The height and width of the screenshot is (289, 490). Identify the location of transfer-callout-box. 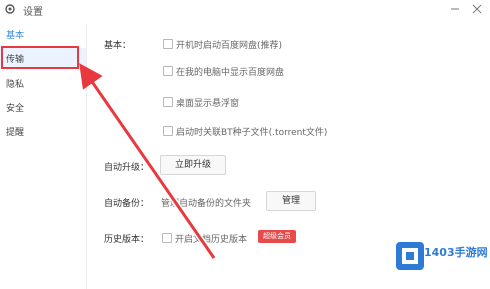
(40, 57).